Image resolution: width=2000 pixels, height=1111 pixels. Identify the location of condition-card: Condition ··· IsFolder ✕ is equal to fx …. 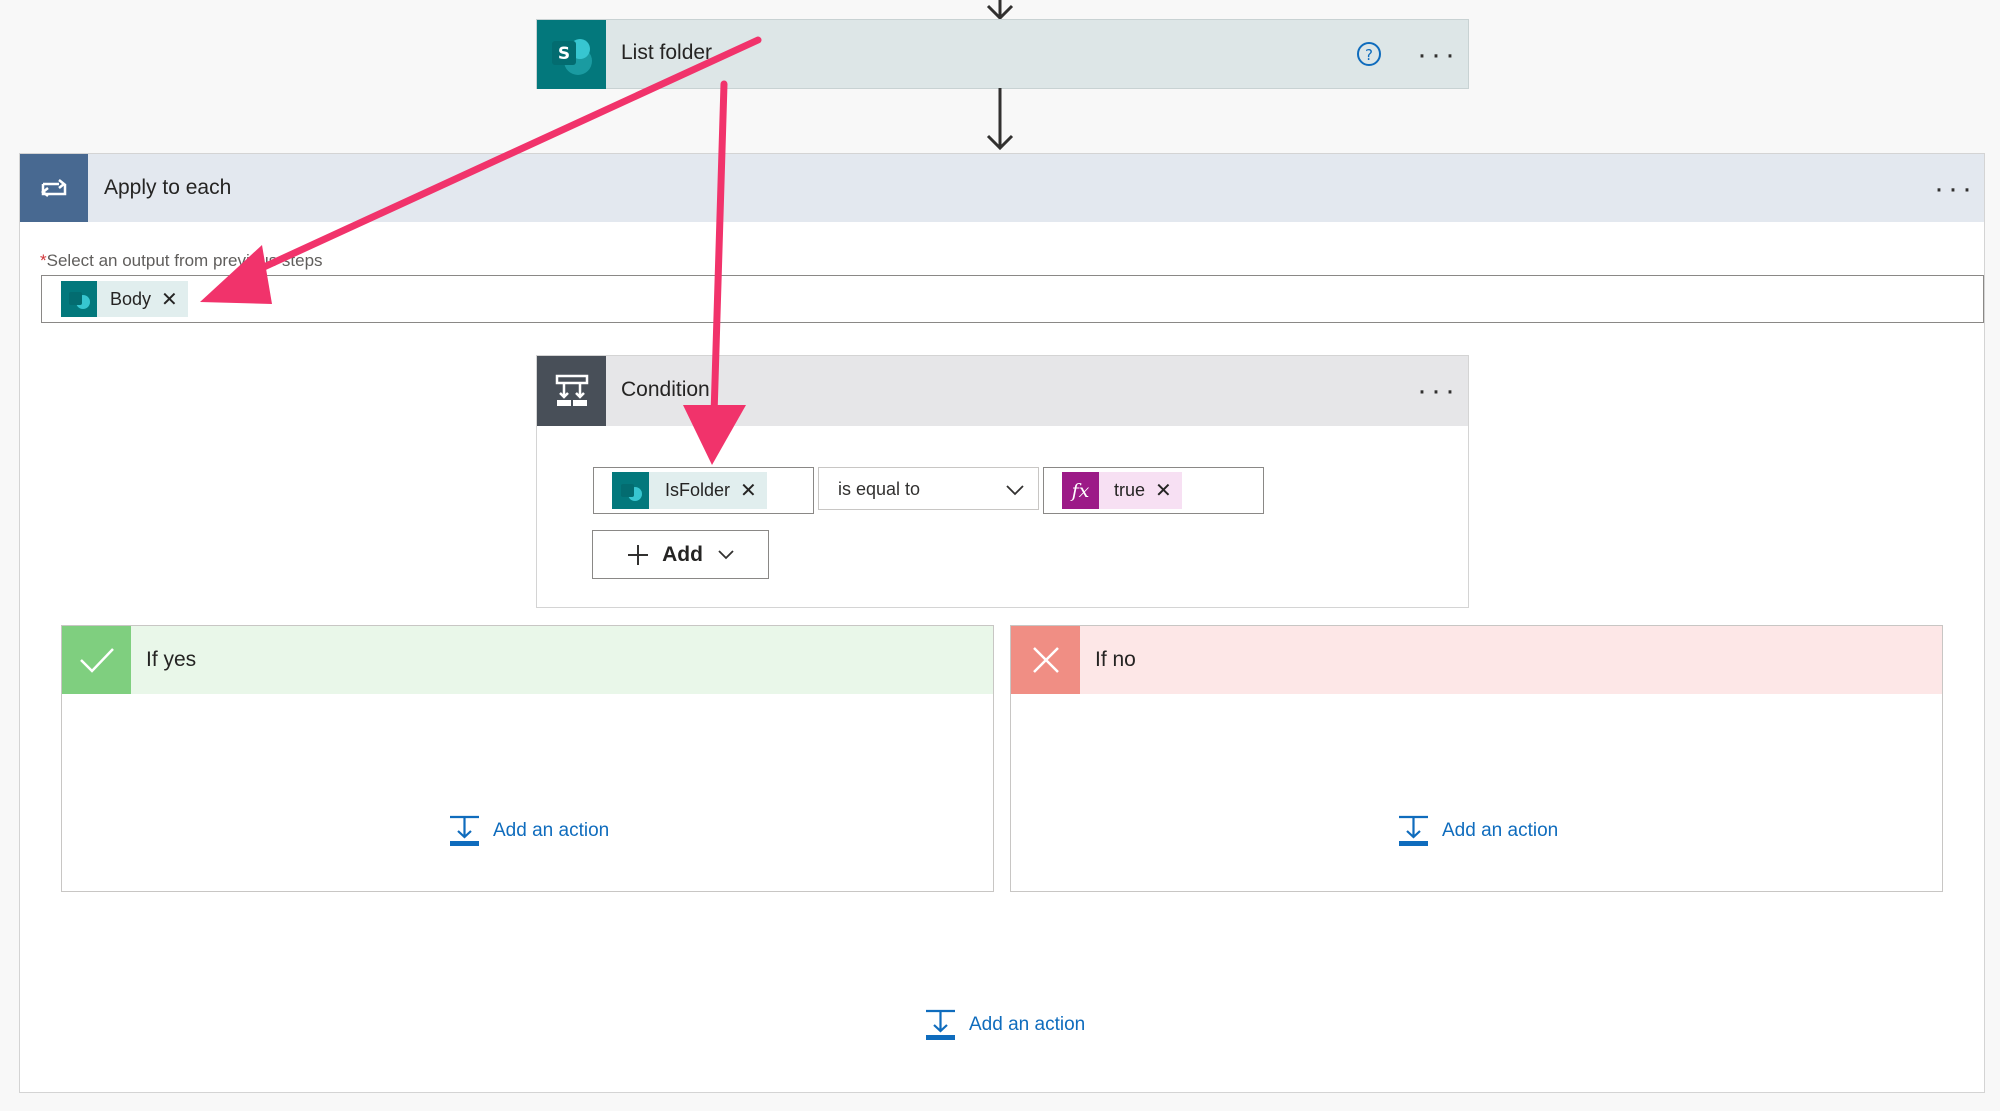
(1002, 481).